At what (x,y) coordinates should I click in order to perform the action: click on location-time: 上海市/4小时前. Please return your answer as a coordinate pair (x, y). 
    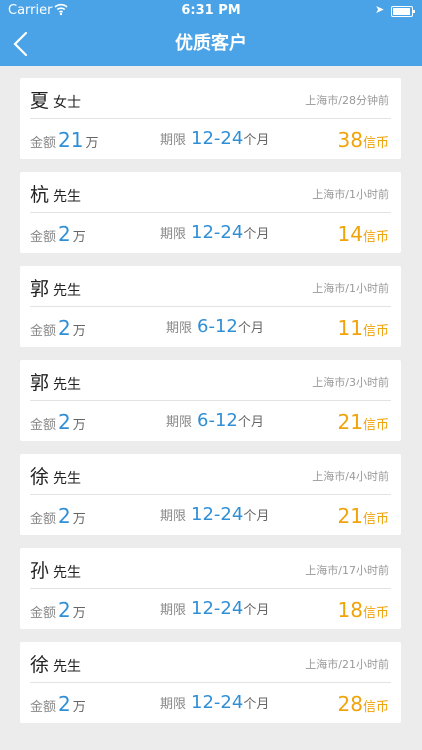
    Looking at the image, I should click on (350, 476).